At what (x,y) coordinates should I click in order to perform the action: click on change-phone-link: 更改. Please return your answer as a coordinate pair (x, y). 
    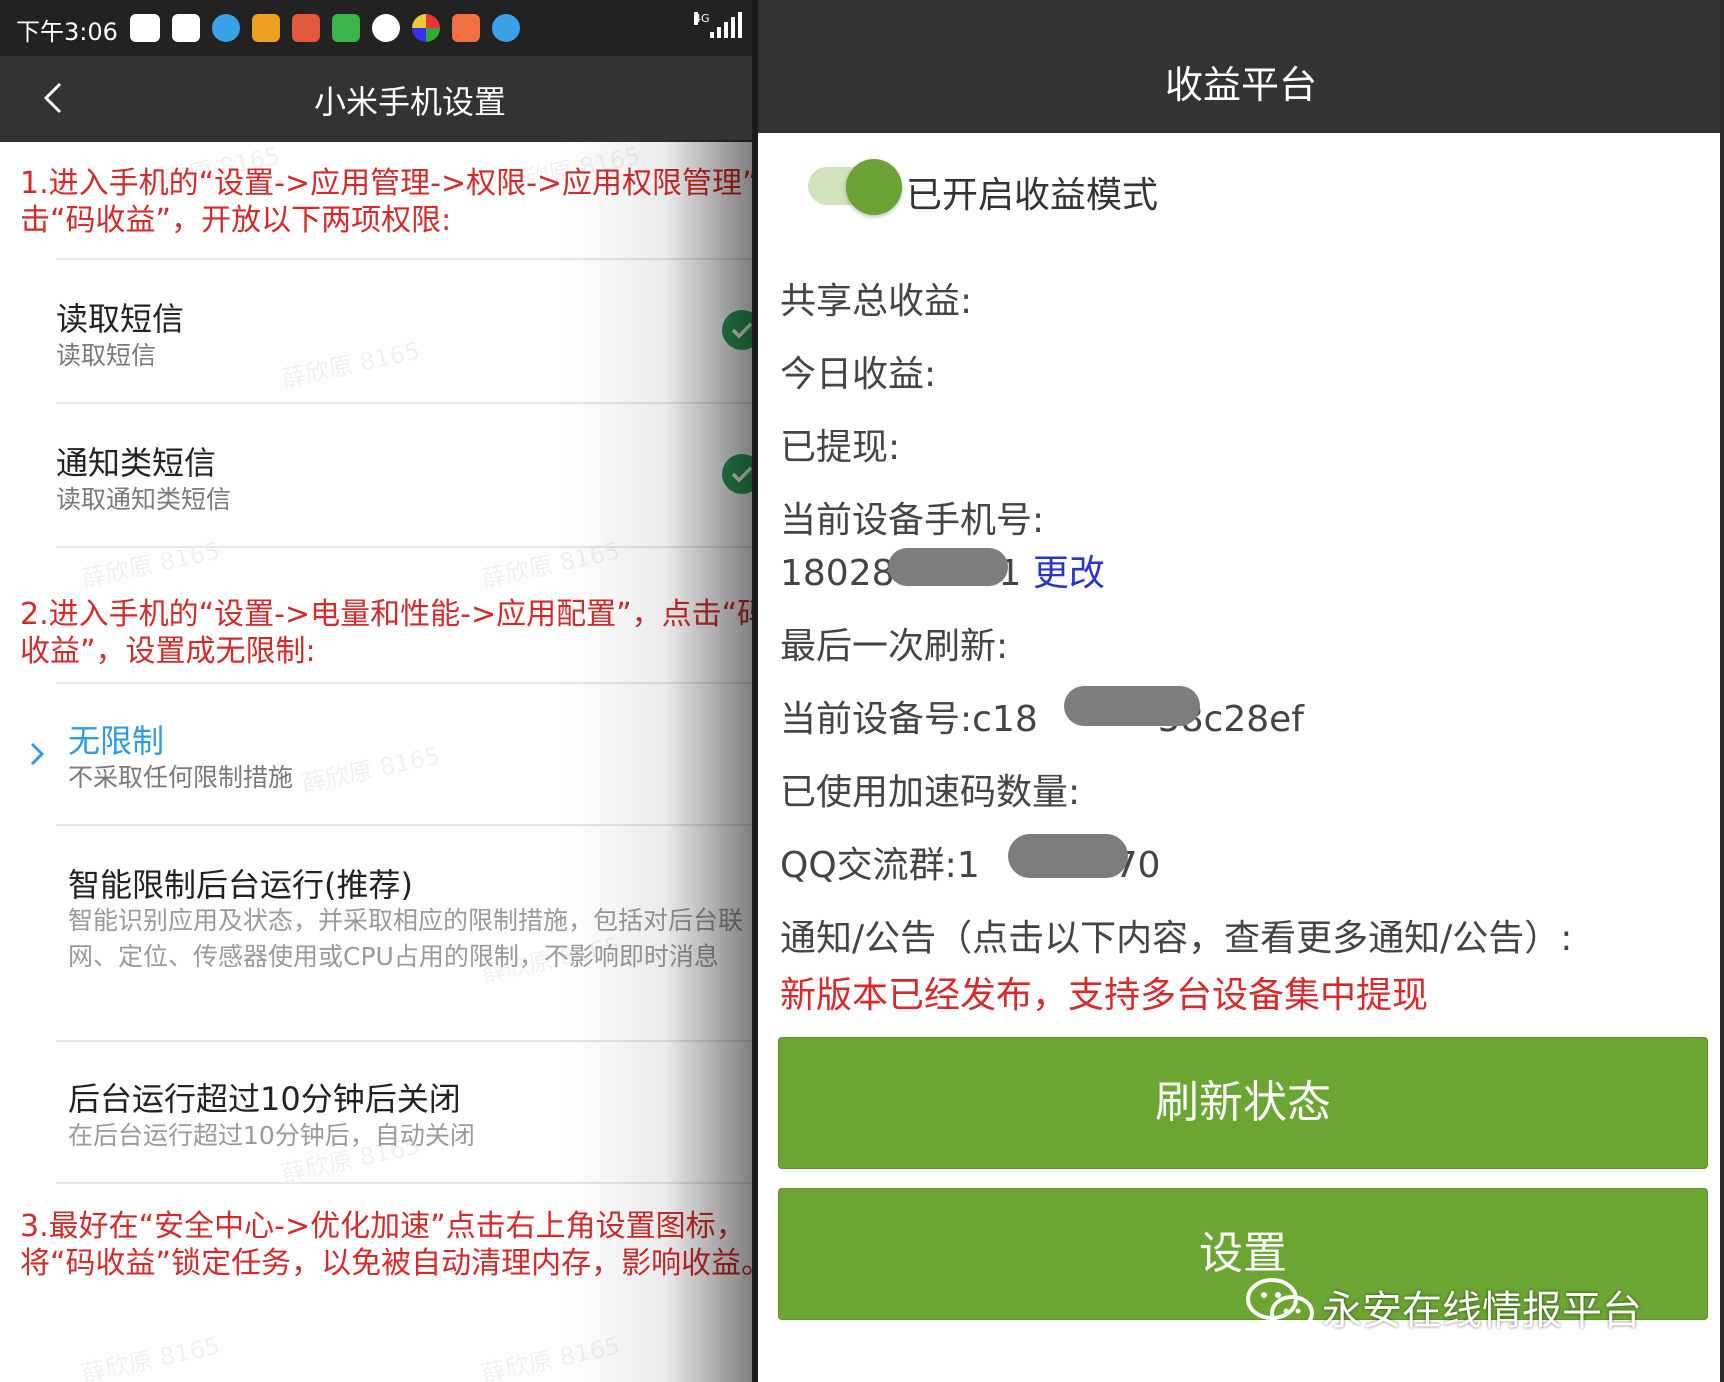
    Looking at the image, I should click on (1069, 573).